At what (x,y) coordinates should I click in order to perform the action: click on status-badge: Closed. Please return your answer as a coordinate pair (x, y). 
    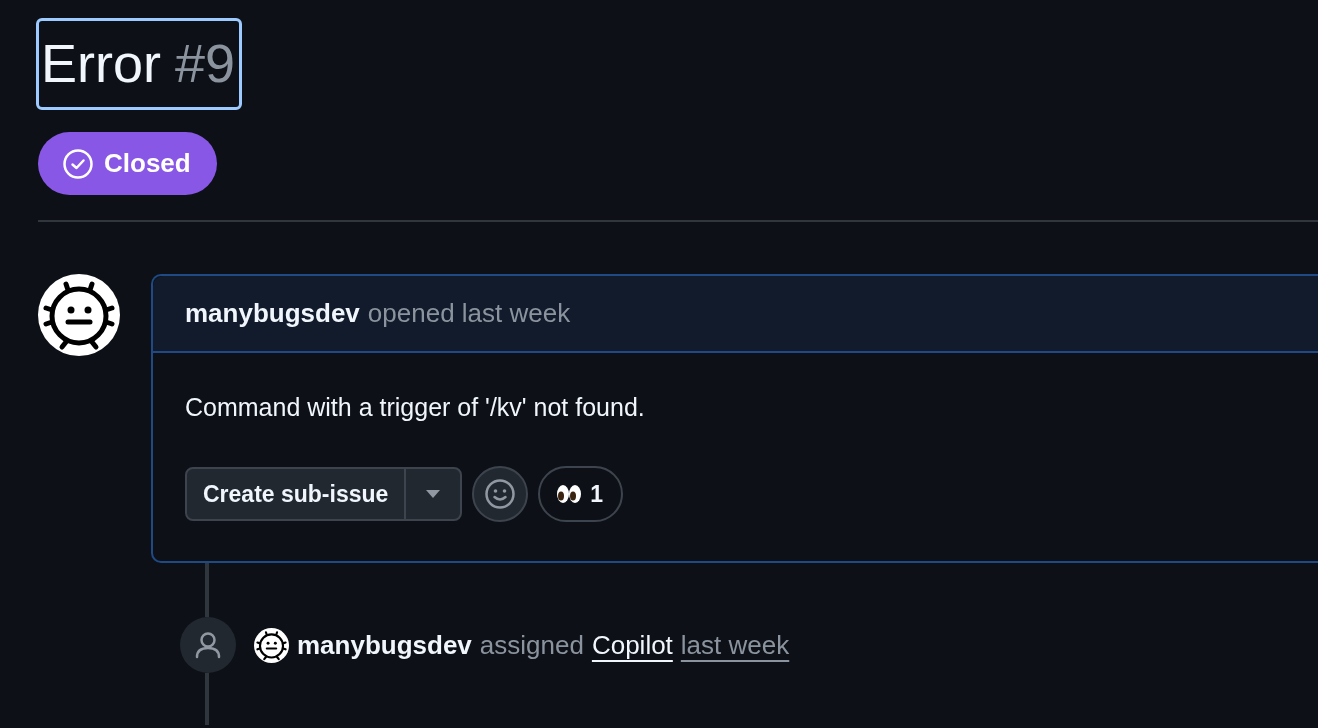
    Looking at the image, I should click on (127, 163).